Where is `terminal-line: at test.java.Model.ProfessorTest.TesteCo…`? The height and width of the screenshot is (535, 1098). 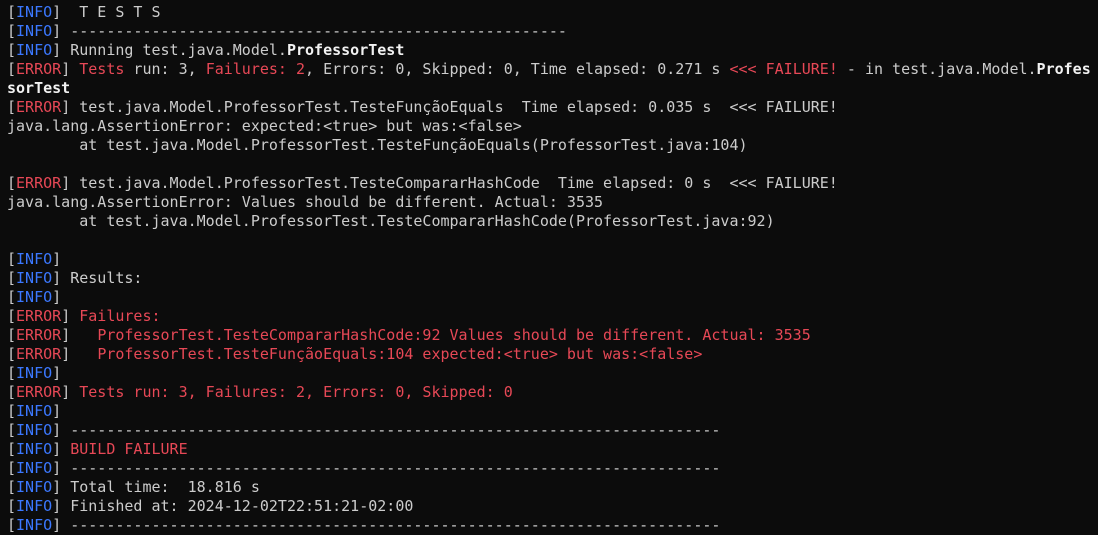 terminal-line: at test.java.Model.ProfessorTest.TesteCo… is located at coordinates (552, 221).